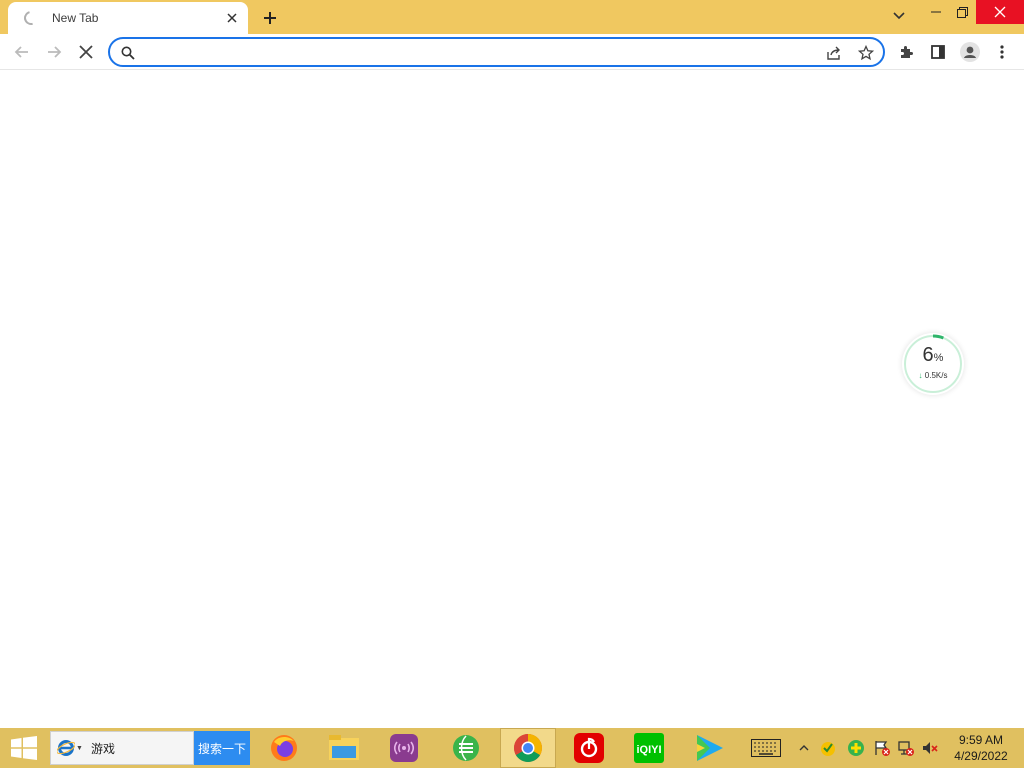 Image resolution: width=1024 pixels, height=768 pixels. Describe the element at coordinates (79, 748) in the screenshot. I see `chevron-down-icon: ▼` at that location.